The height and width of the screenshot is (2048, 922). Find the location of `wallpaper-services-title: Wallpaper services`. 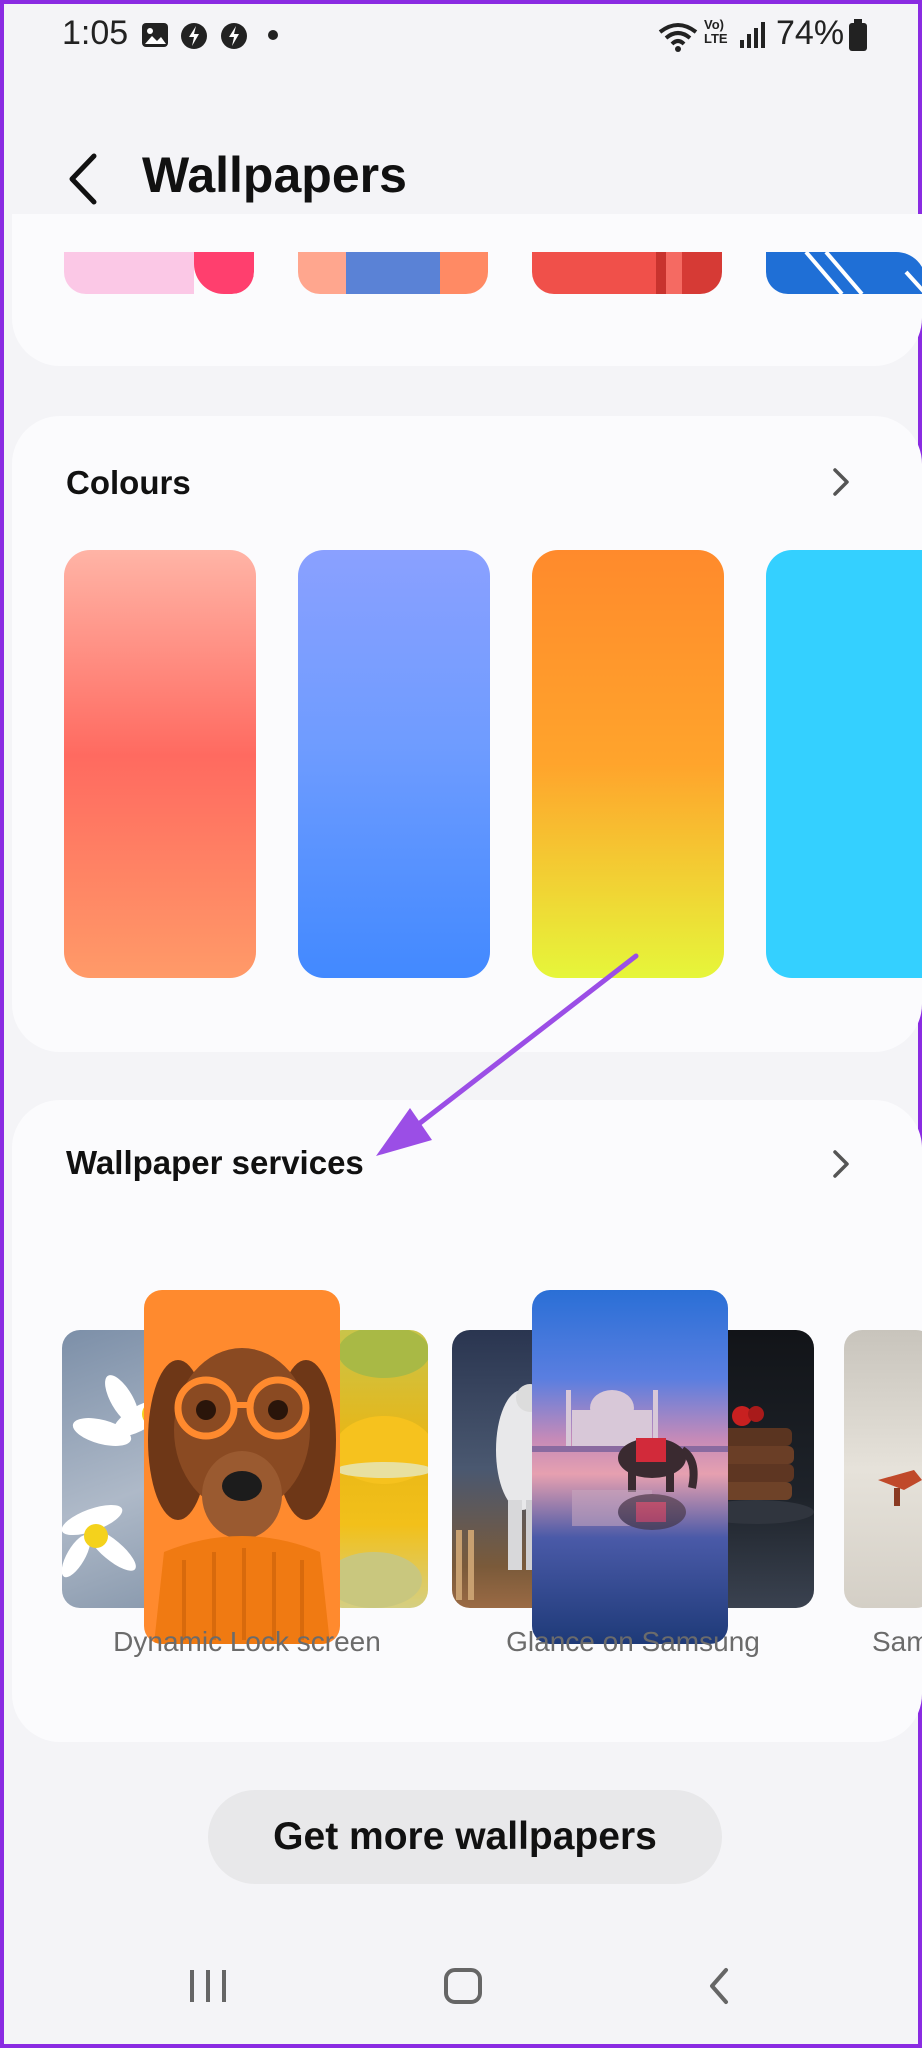

wallpaper-services-title: Wallpaper services is located at coordinates (215, 1162).